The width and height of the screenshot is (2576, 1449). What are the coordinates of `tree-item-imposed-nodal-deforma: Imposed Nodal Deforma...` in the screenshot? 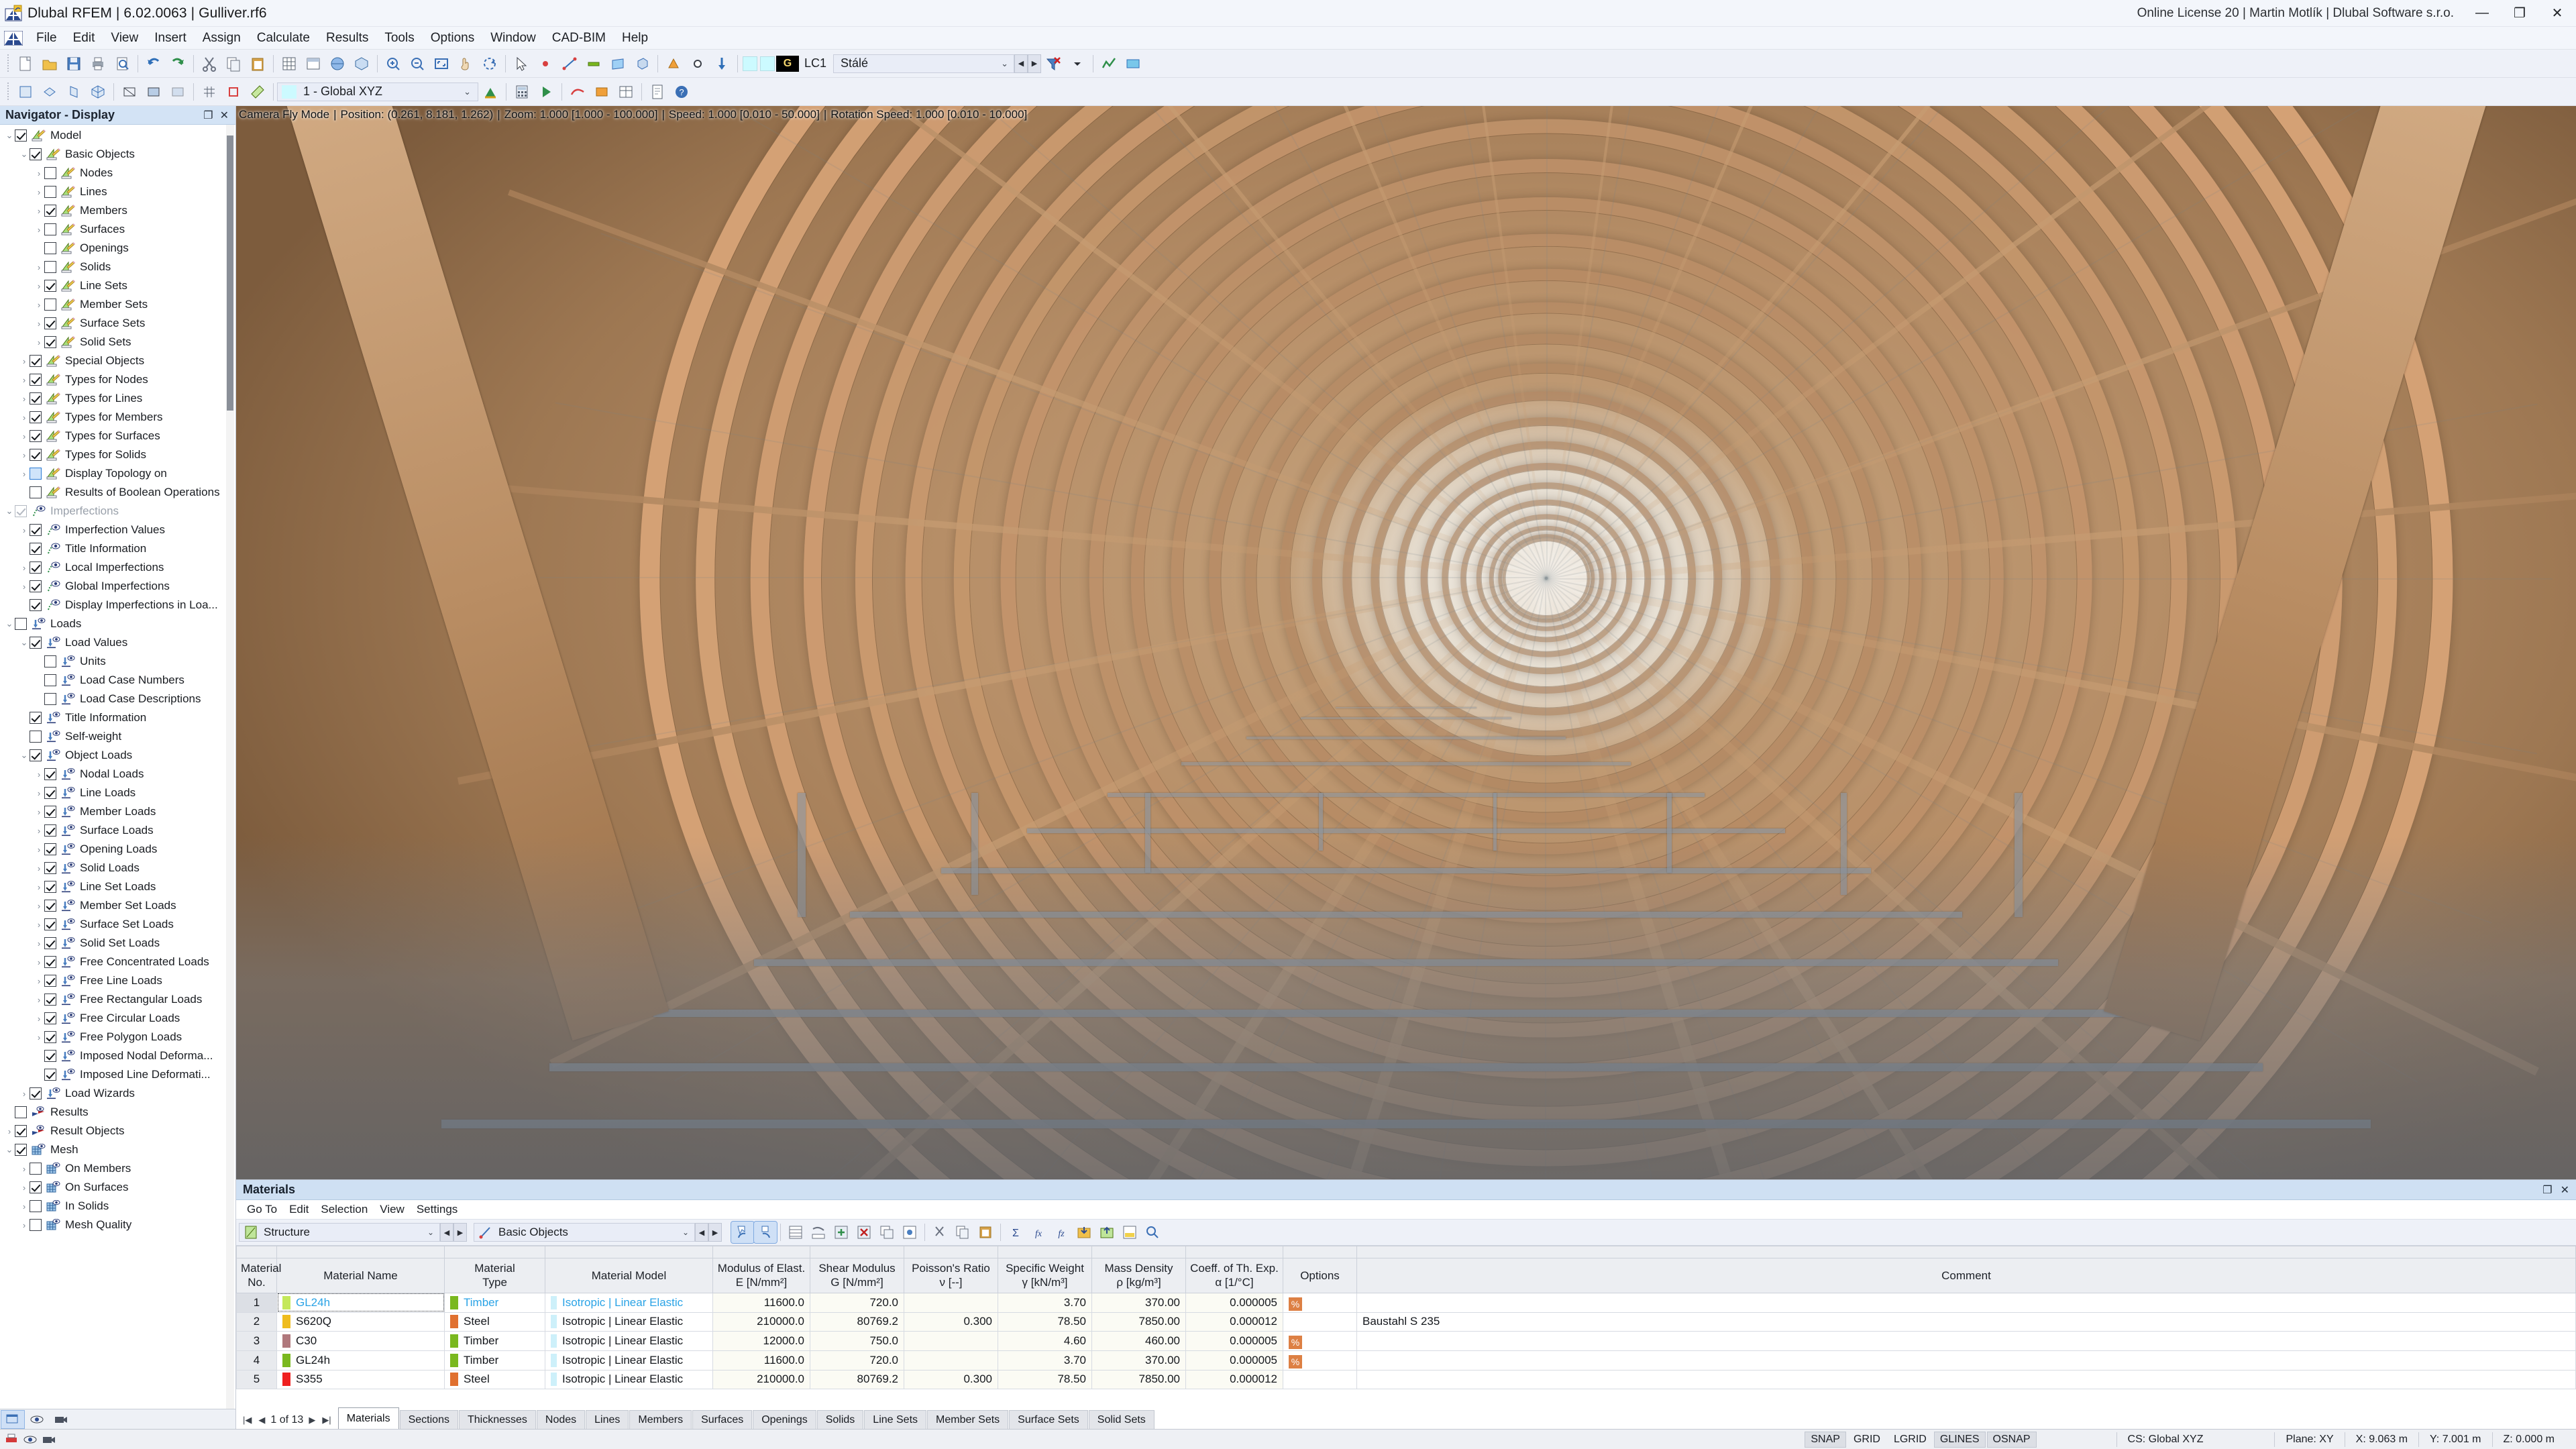 It's located at (117, 1055).